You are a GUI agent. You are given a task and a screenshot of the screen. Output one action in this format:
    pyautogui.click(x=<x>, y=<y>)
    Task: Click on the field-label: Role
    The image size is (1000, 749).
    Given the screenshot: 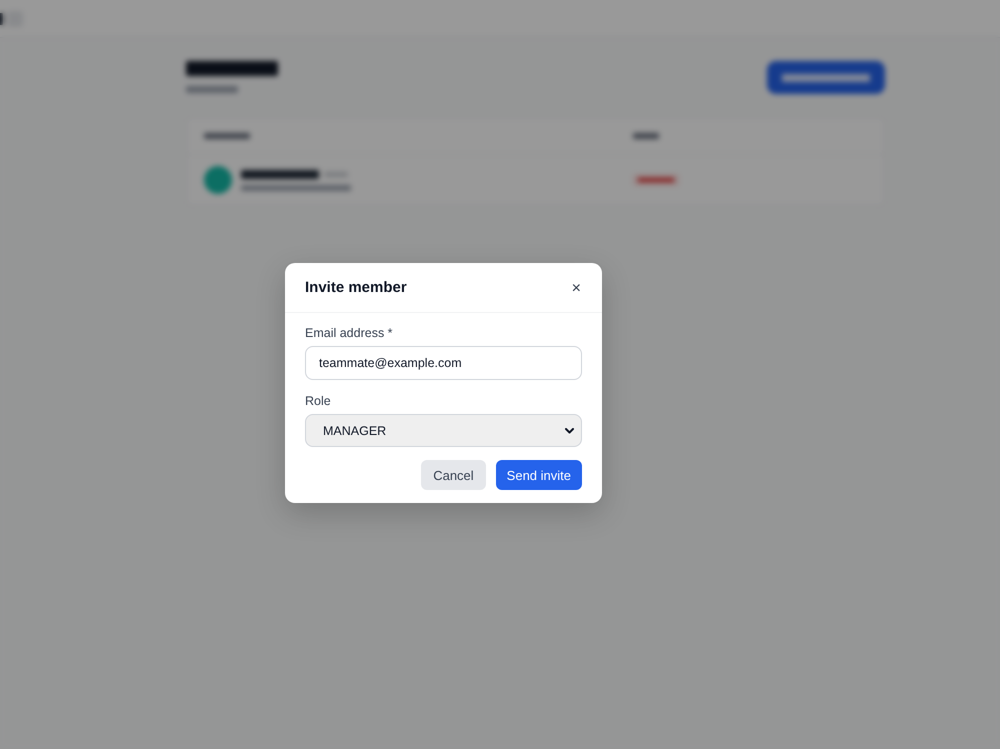 What is the action you would take?
    pyautogui.click(x=318, y=401)
    